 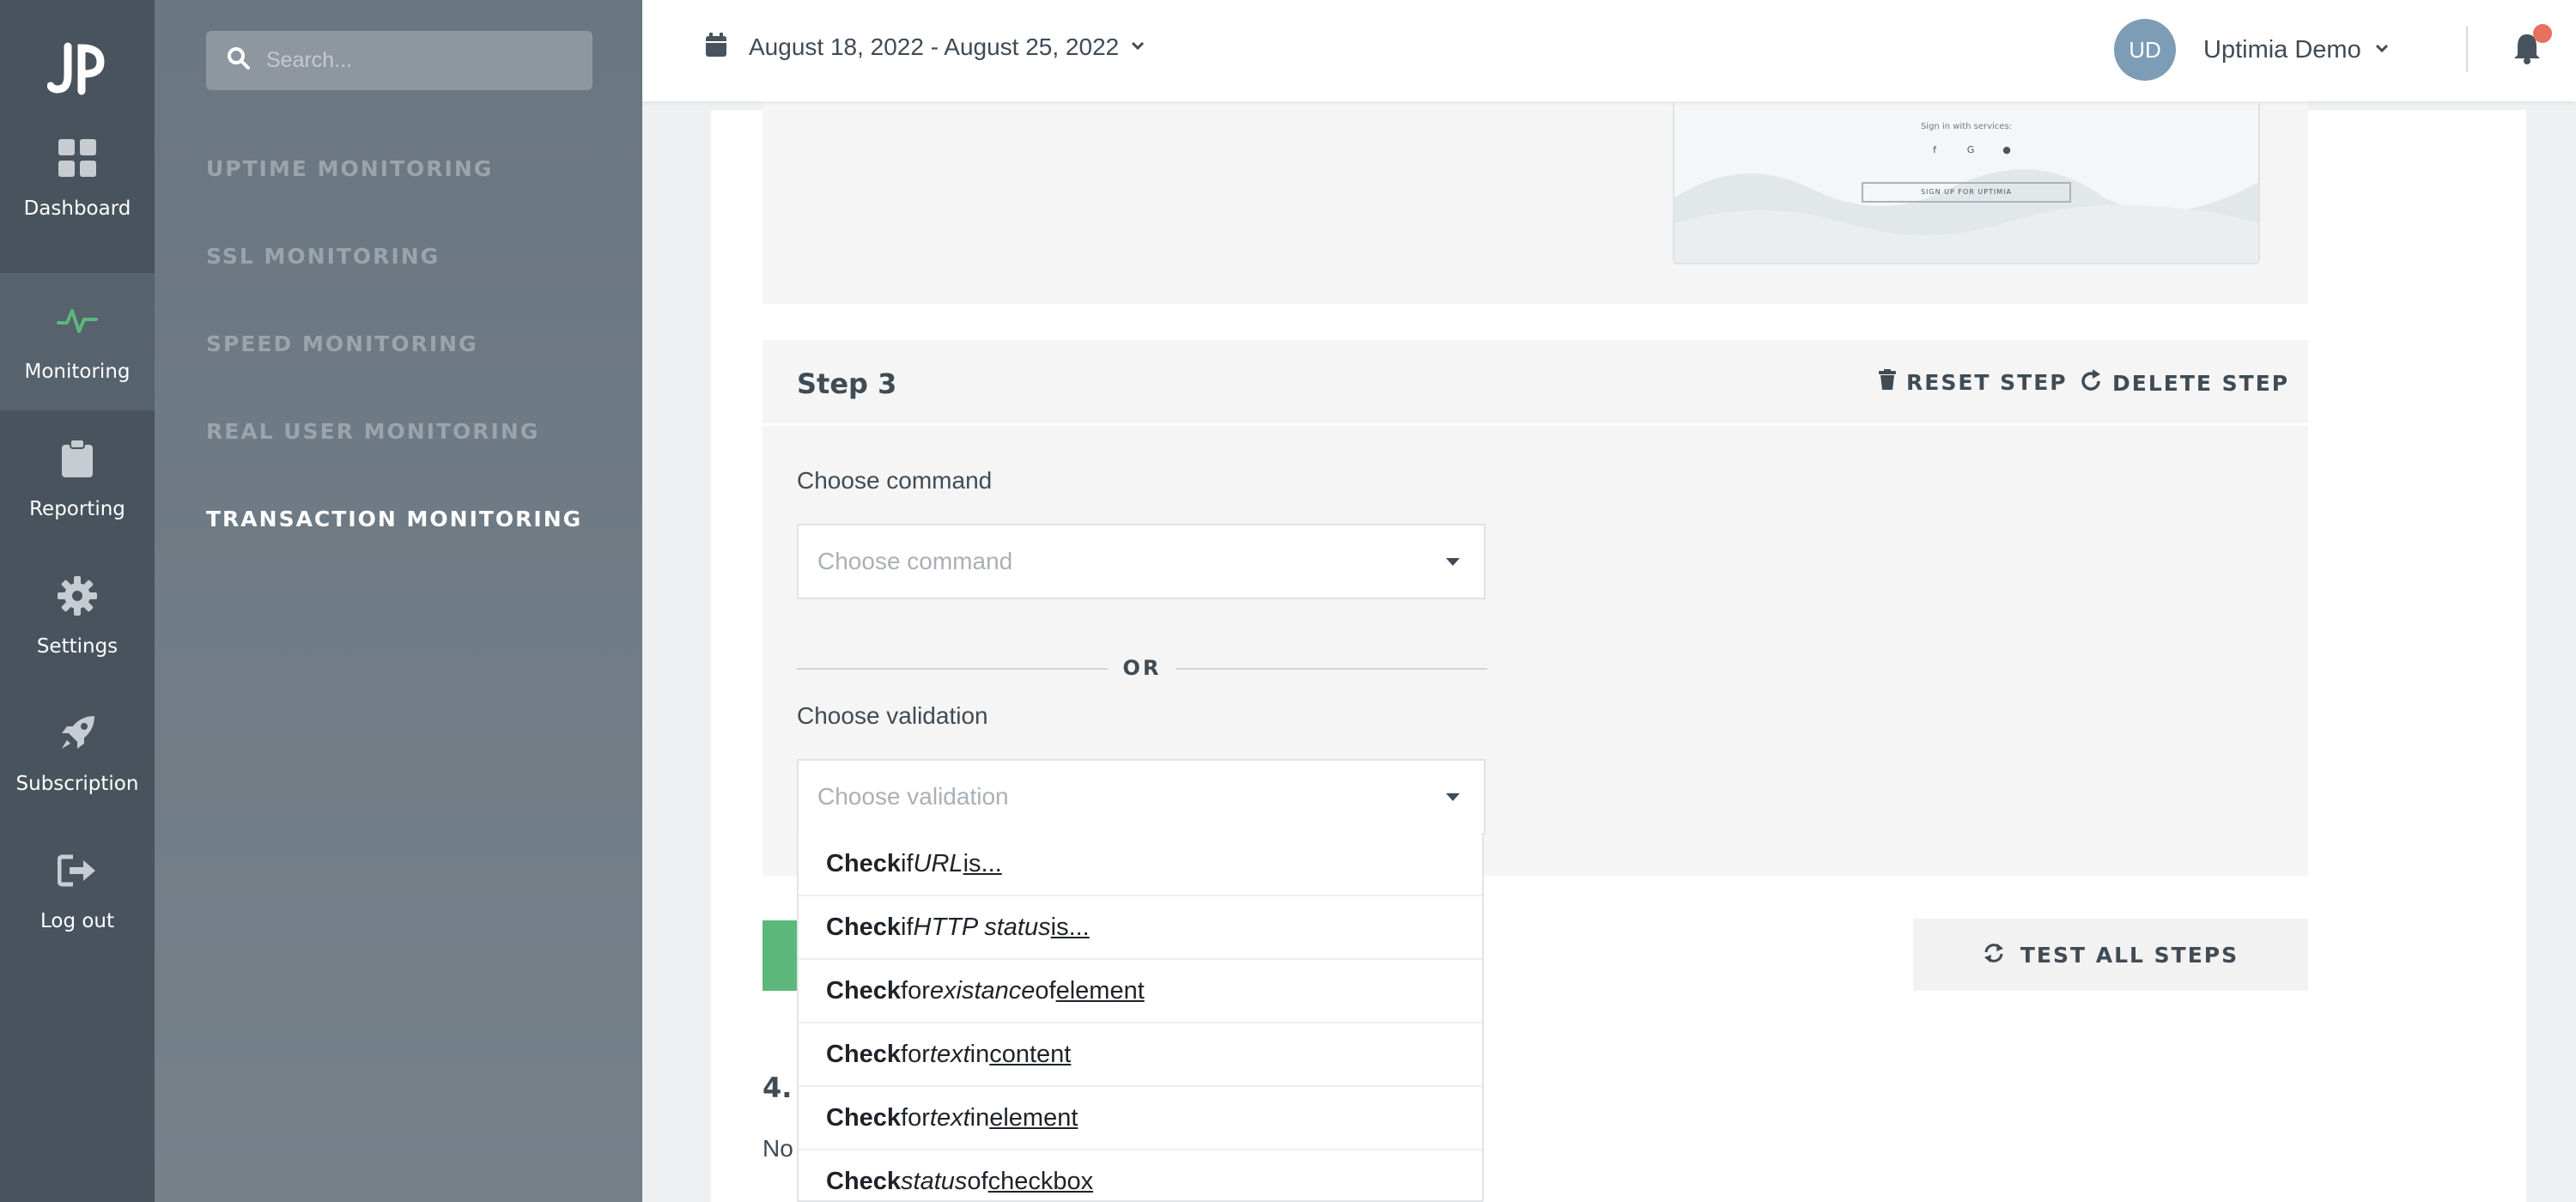 I want to click on thumbnail-signin-text: Sign in with services:, so click(x=1967, y=126).